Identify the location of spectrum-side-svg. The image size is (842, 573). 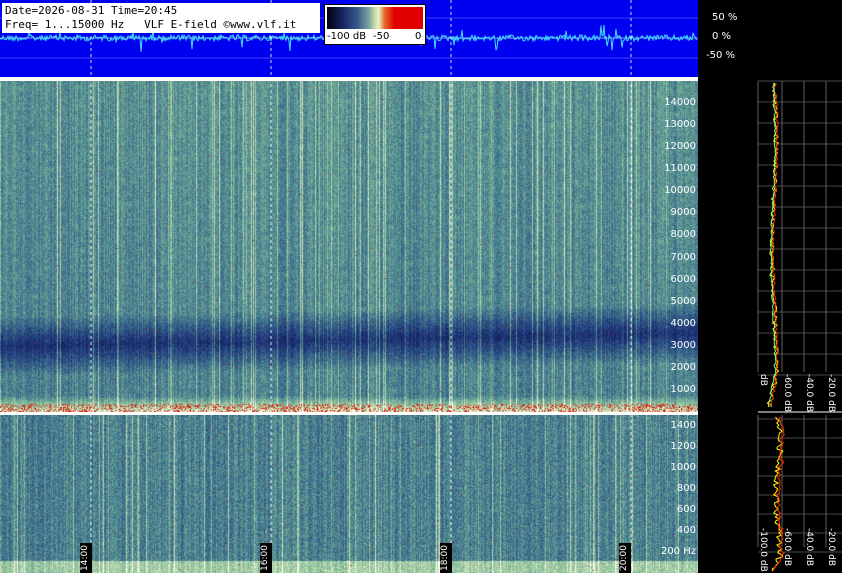
(799, 326).